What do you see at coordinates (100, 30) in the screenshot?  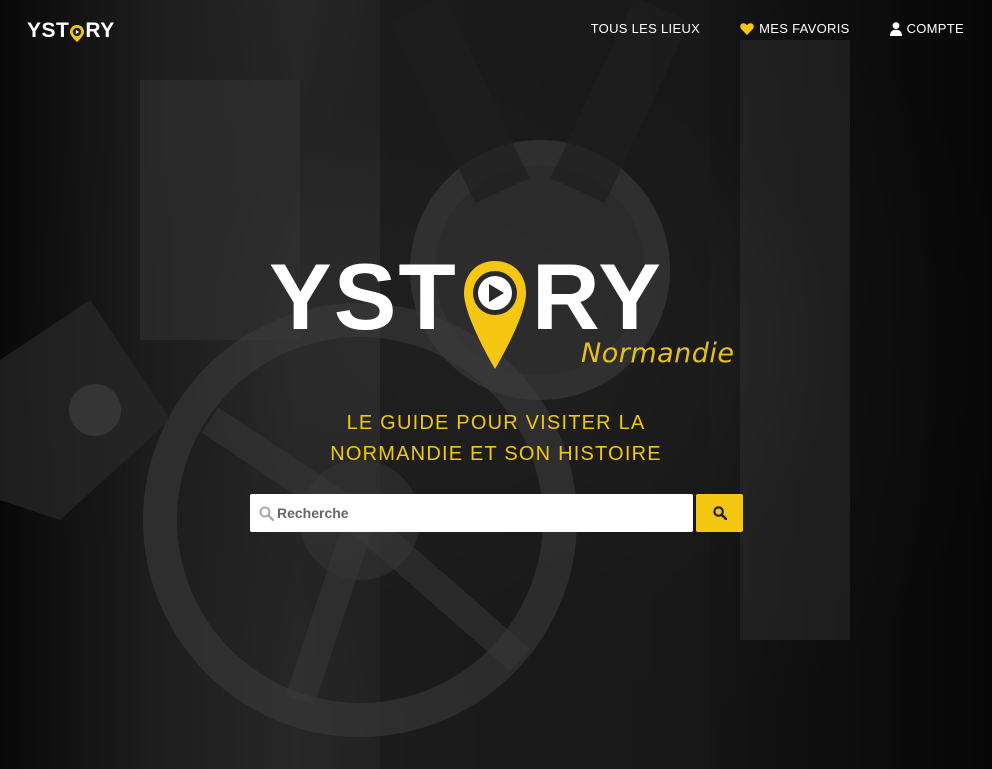 I see `brand-text-part2: RY` at bounding box center [100, 30].